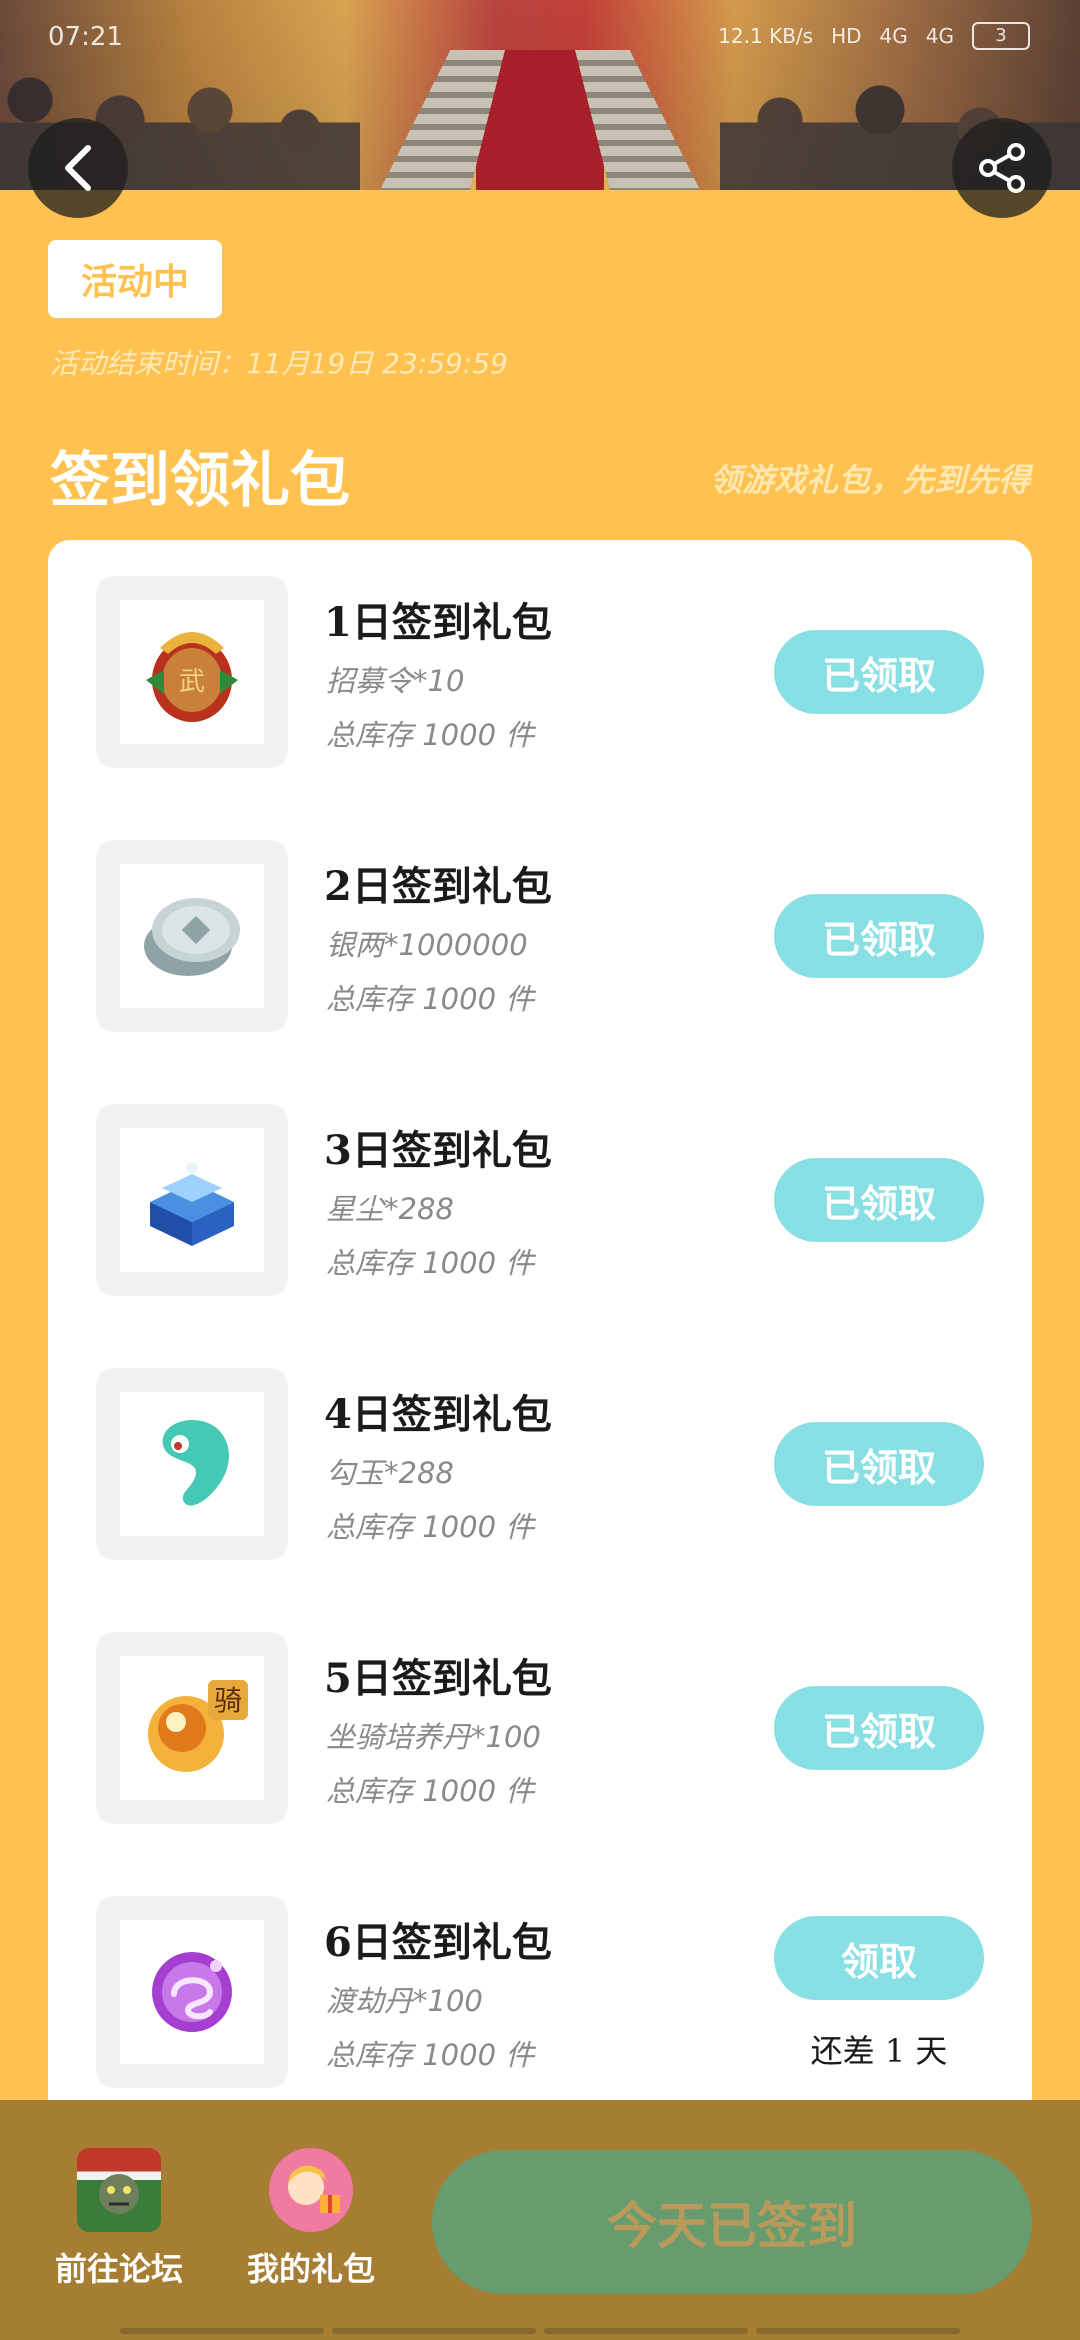 The height and width of the screenshot is (2340, 1080). Describe the element at coordinates (119, 2190) in the screenshot. I see `forum-game-icon` at that location.